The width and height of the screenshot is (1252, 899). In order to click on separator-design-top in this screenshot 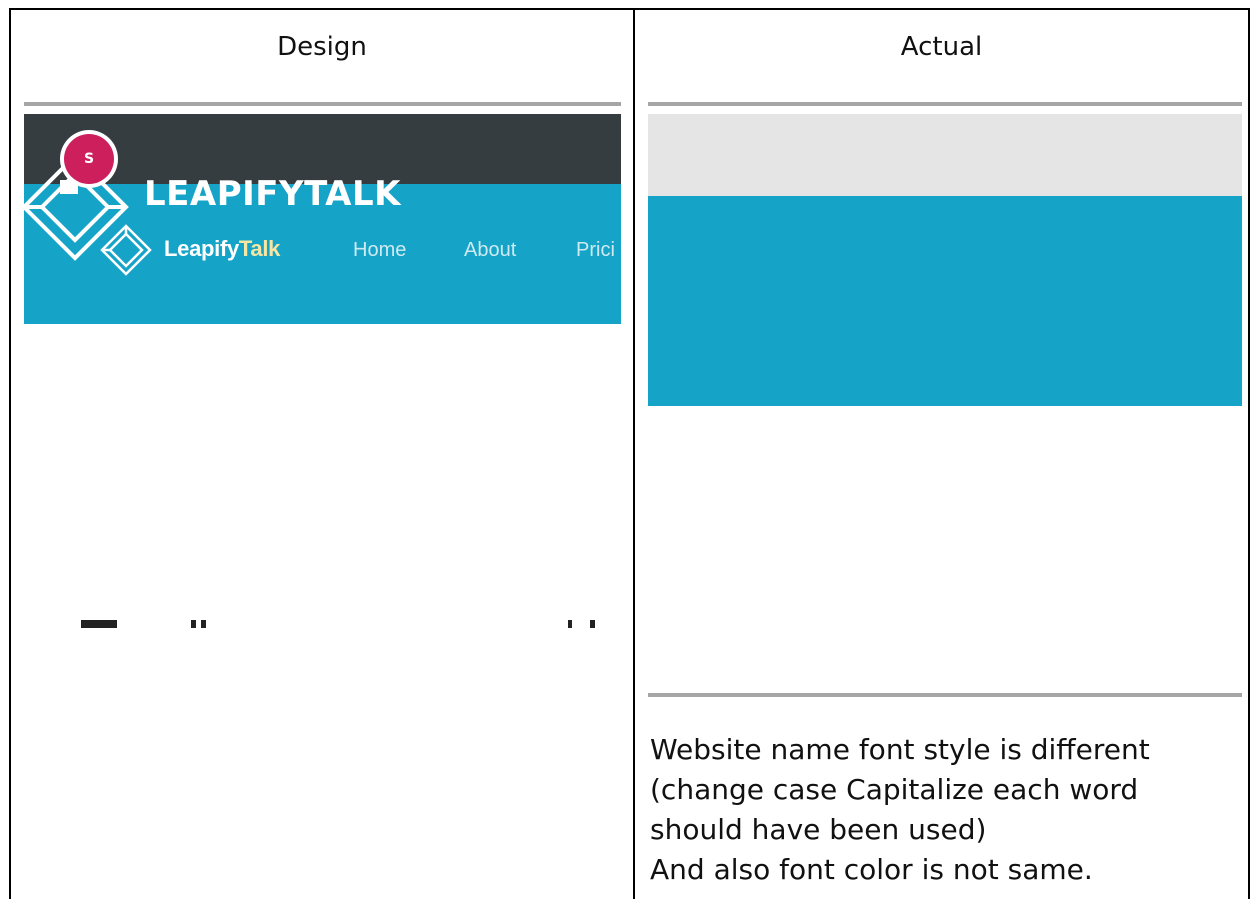, I will do `click(322, 104)`.